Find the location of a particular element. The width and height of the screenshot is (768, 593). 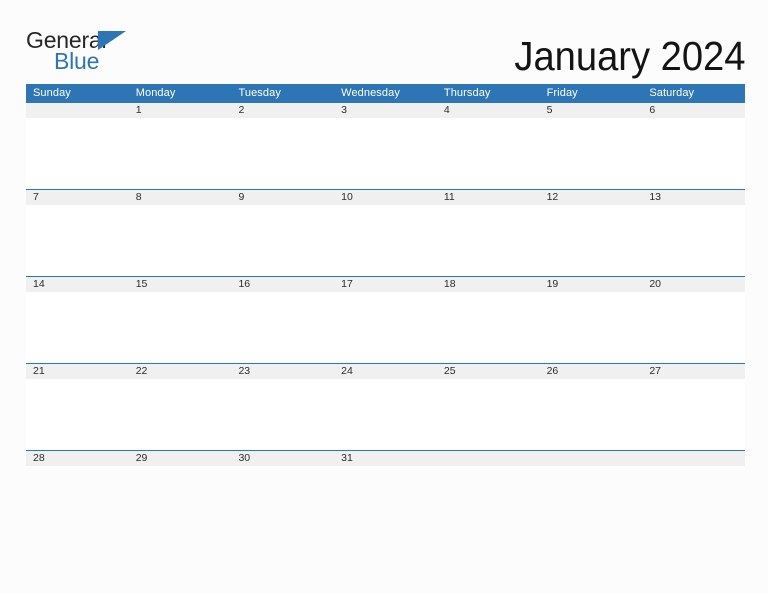

date-cell: 10 is located at coordinates (385, 197).